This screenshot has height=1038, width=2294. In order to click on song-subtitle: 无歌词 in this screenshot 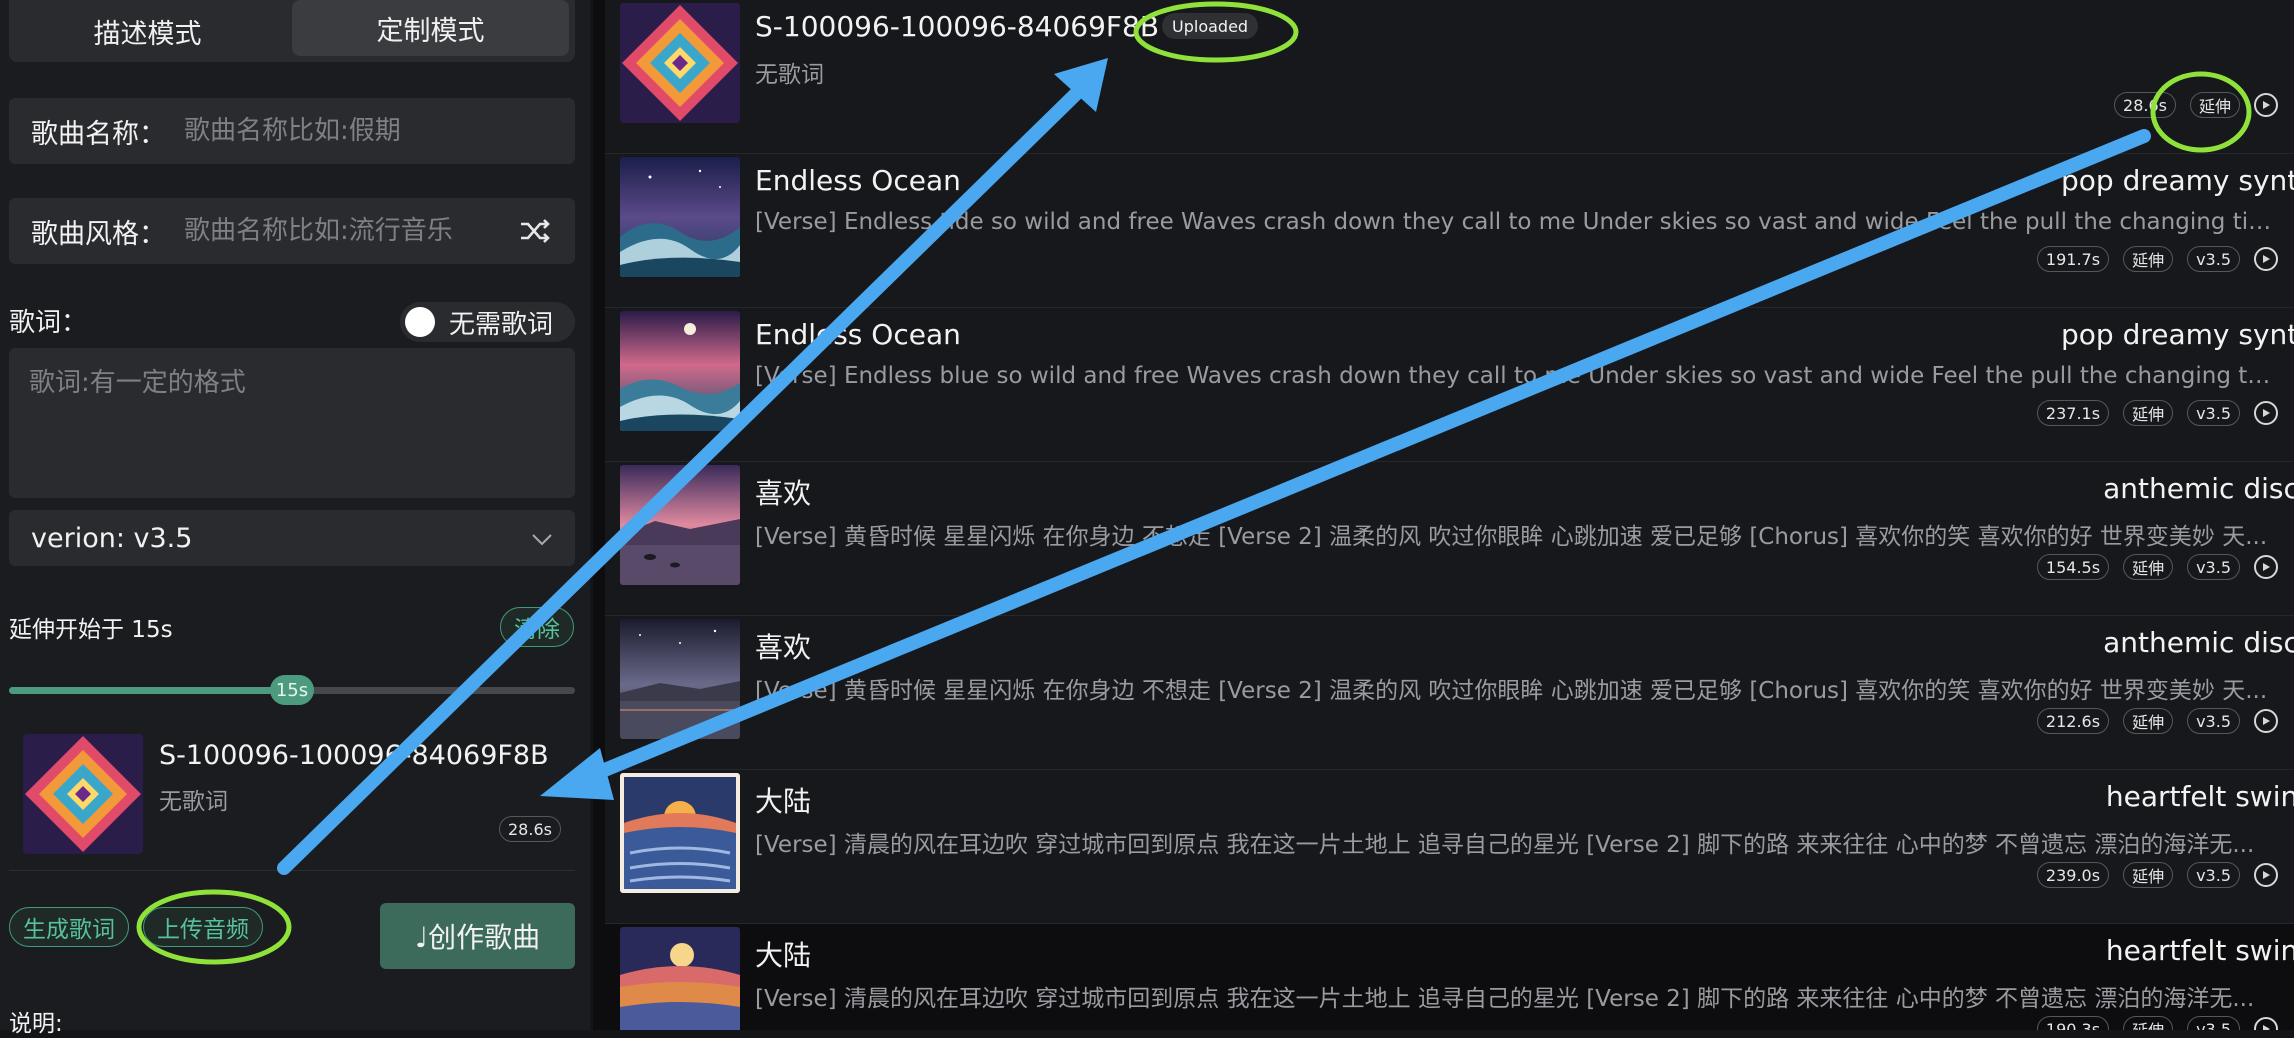, I will do `click(789, 75)`.